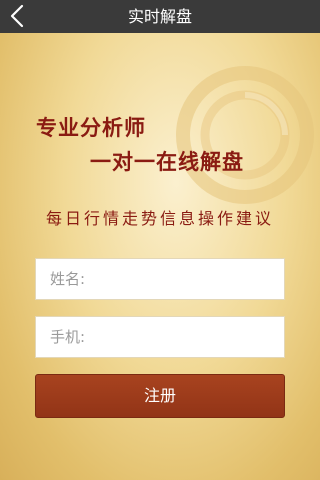 This screenshot has height=480, width=320. What do you see at coordinates (167, 162) in the screenshot?
I see `headline-line-2: 一对一在线解盘` at bounding box center [167, 162].